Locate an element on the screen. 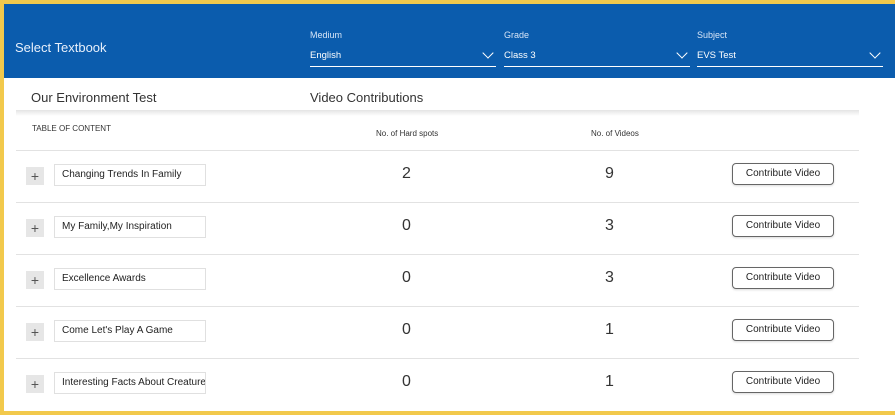 The height and width of the screenshot is (415, 895). chapter-name: My Family,My Inspiration is located at coordinates (130, 227).